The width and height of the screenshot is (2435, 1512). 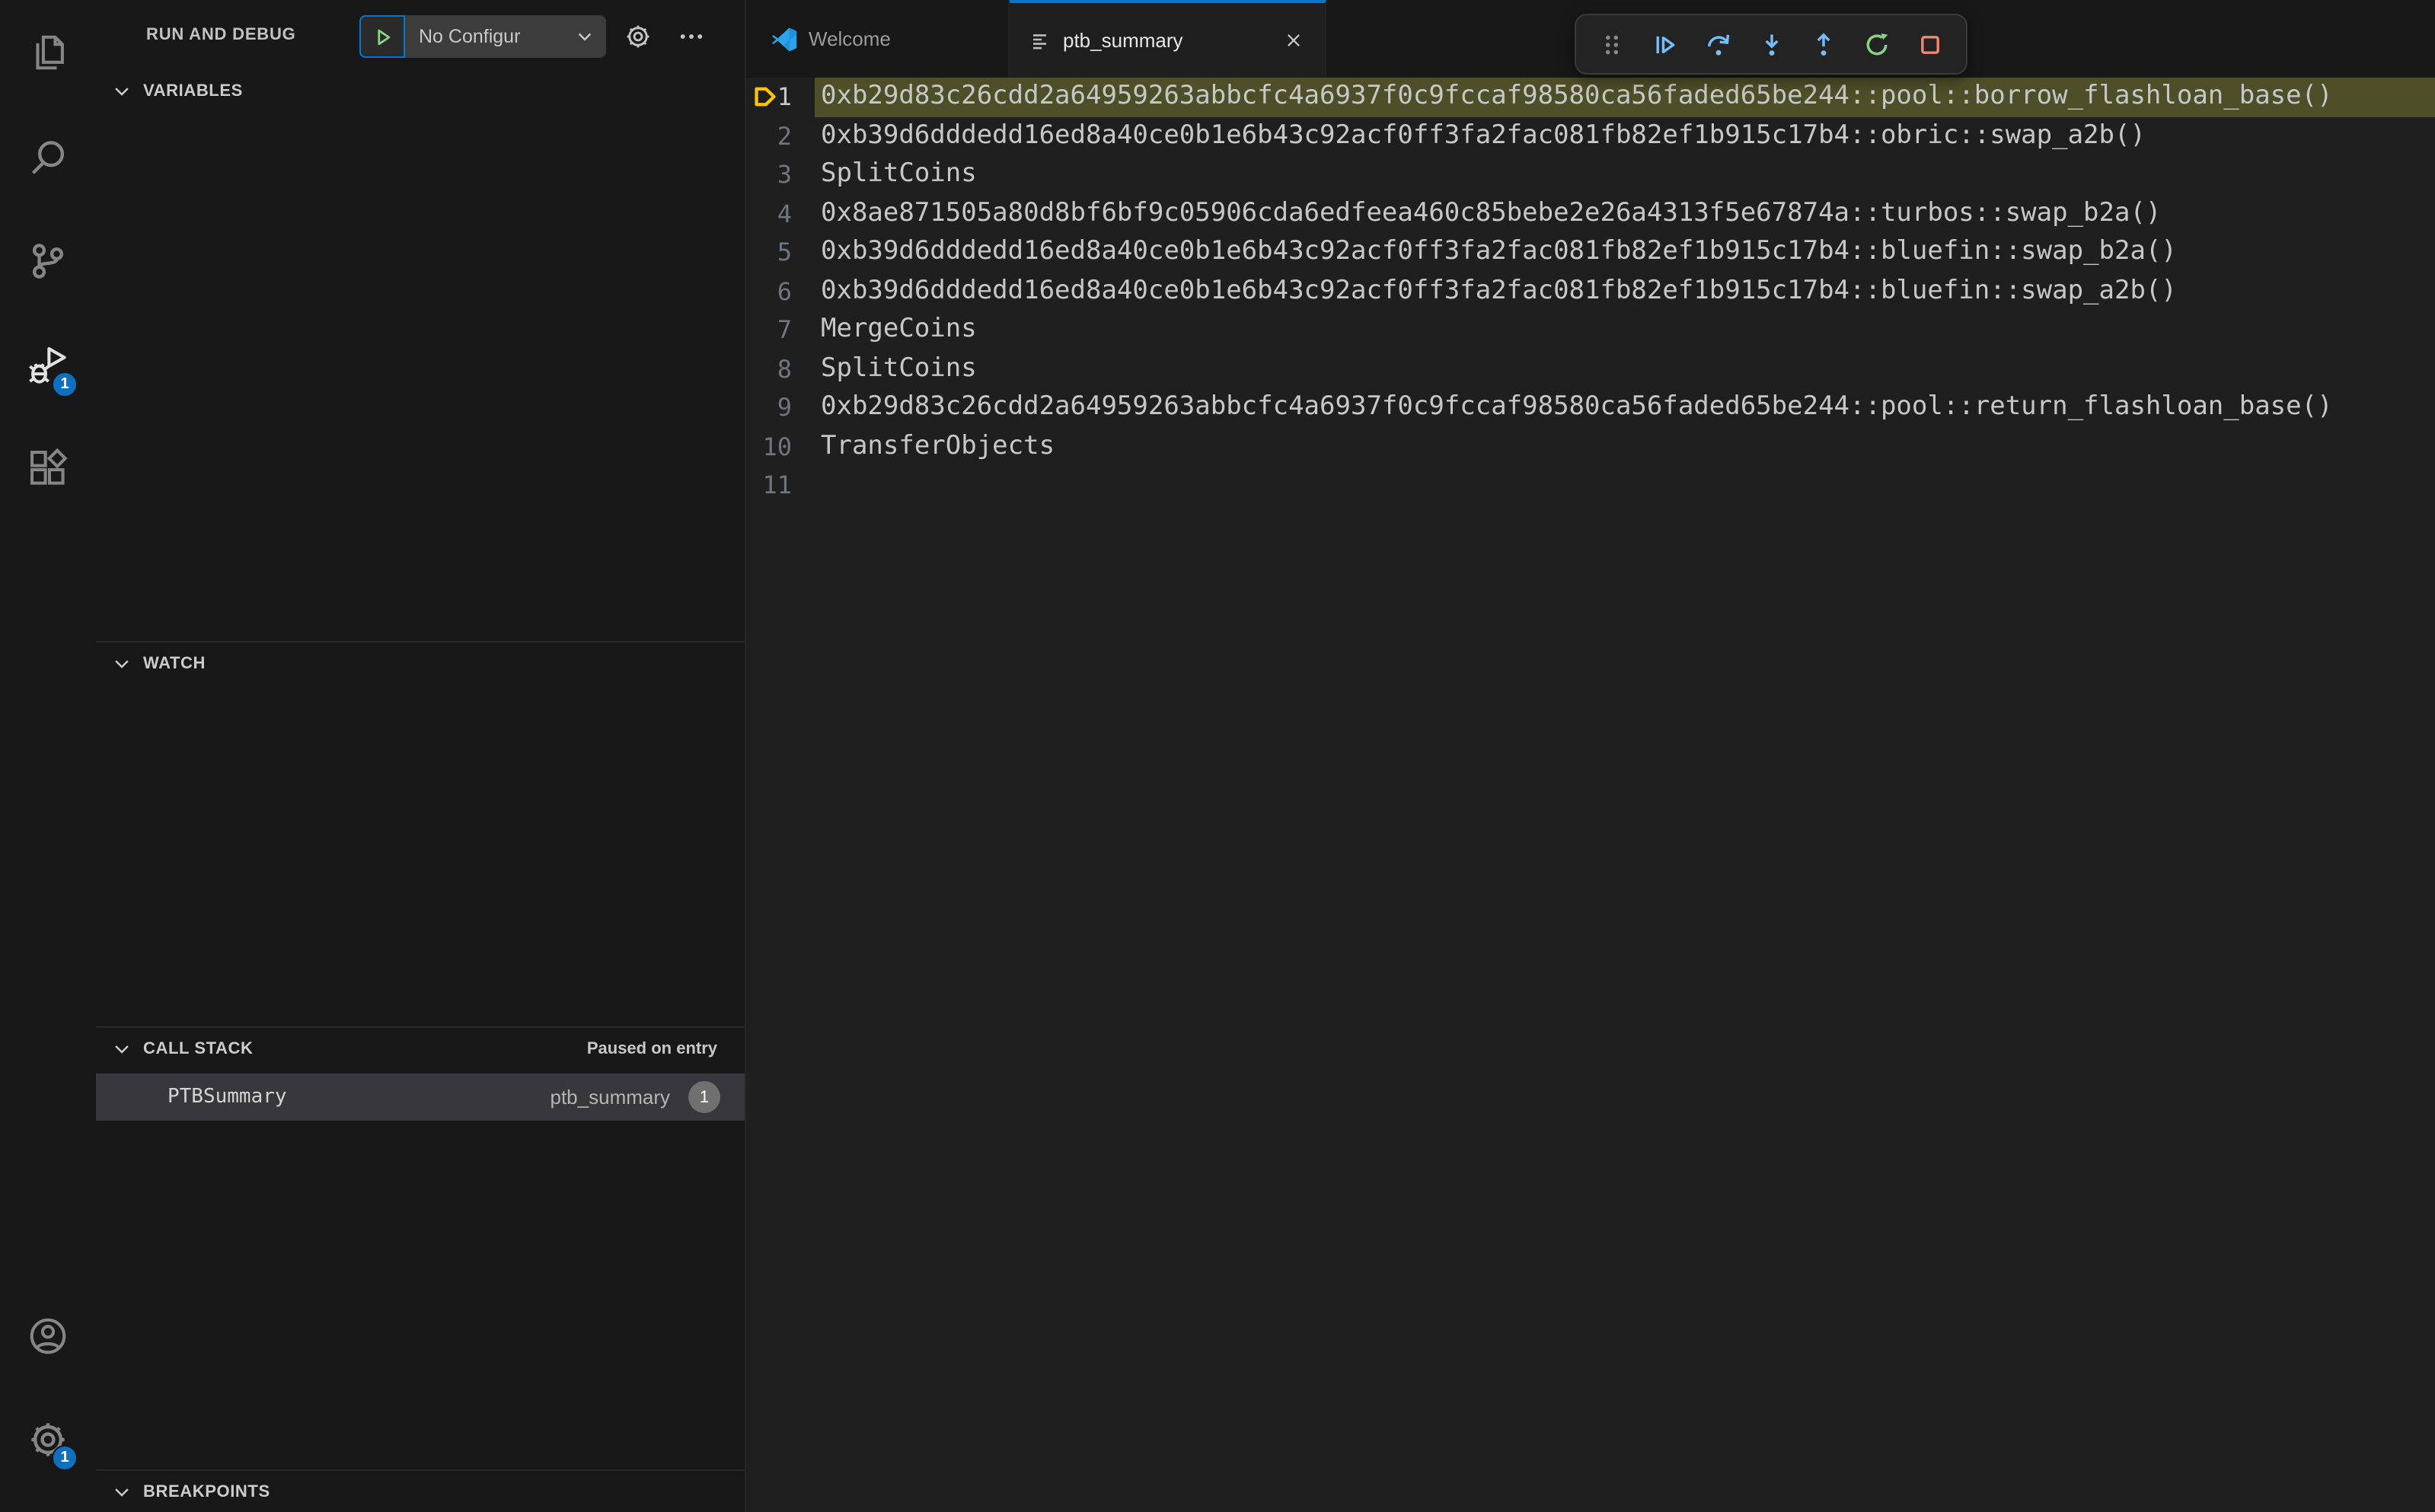 I want to click on section-breakpoints: BREAKPOINTS, so click(x=420, y=1490).